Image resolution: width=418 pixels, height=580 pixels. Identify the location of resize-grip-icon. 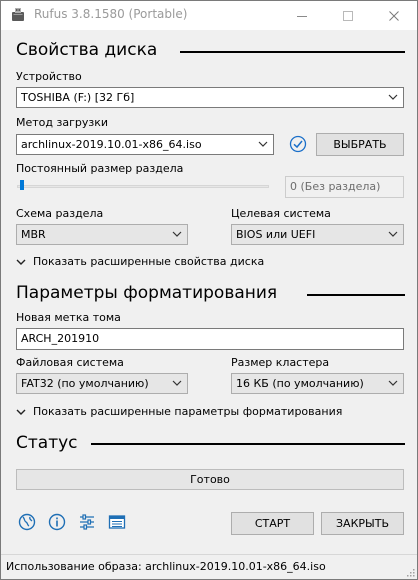
(410, 572).